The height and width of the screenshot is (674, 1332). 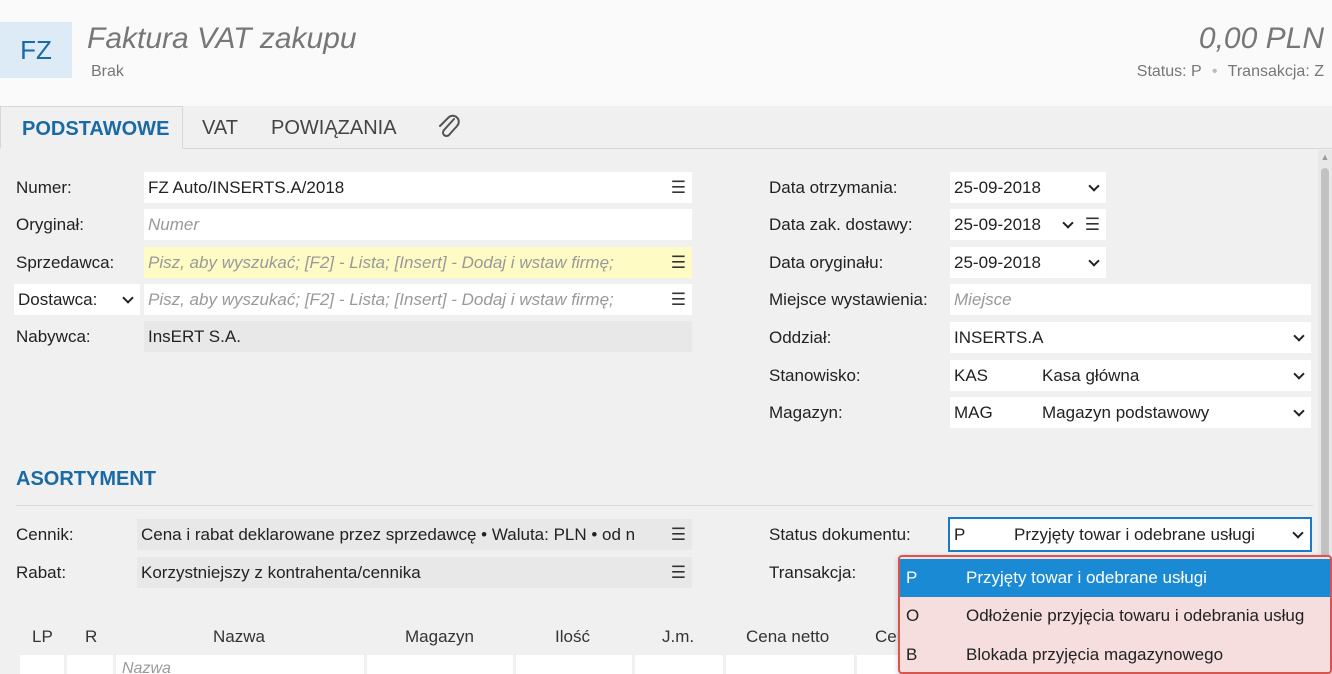 What do you see at coordinates (841, 224) in the screenshot?
I see `data-dostawy-label: Data zak. dostawy:` at bounding box center [841, 224].